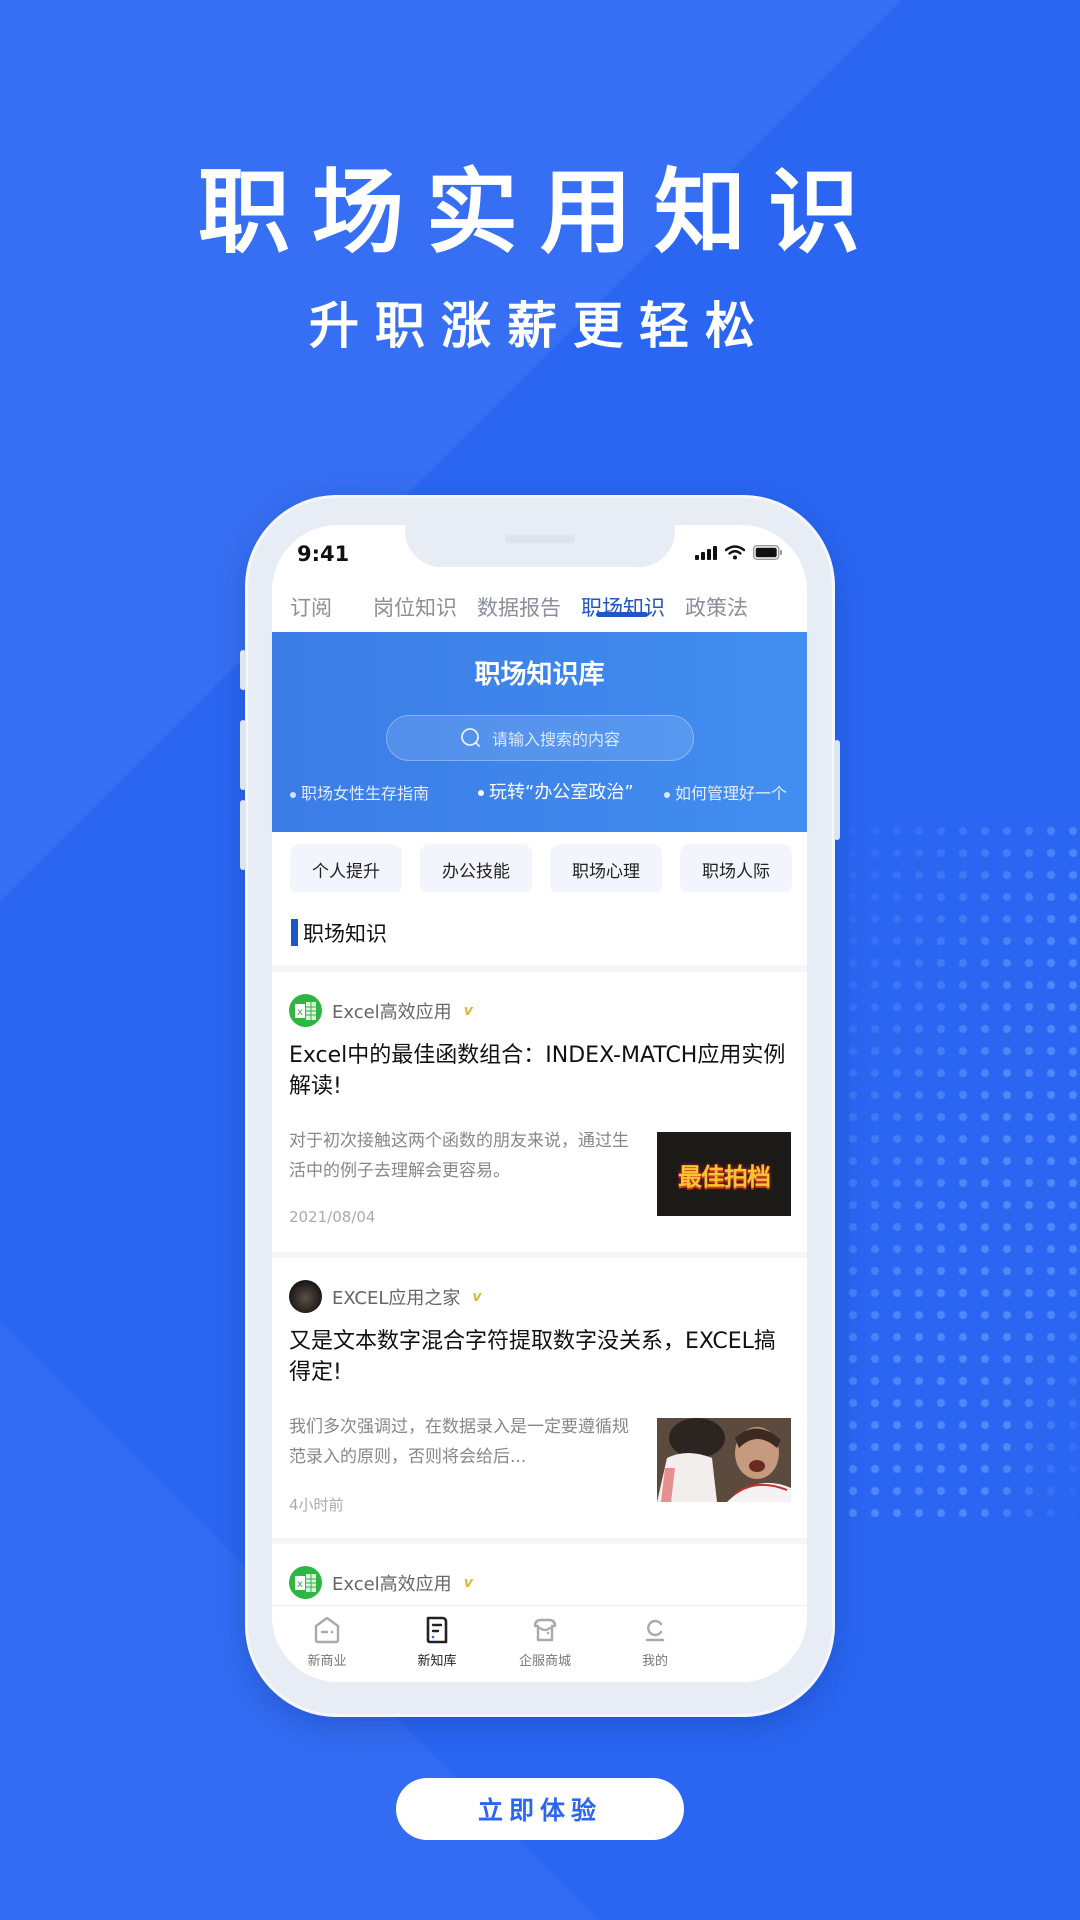 The image size is (1080, 1920). What do you see at coordinates (540, 326) in the screenshot?
I see `promo-subline: 升职涨薪更轻松` at bounding box center [540, 326].